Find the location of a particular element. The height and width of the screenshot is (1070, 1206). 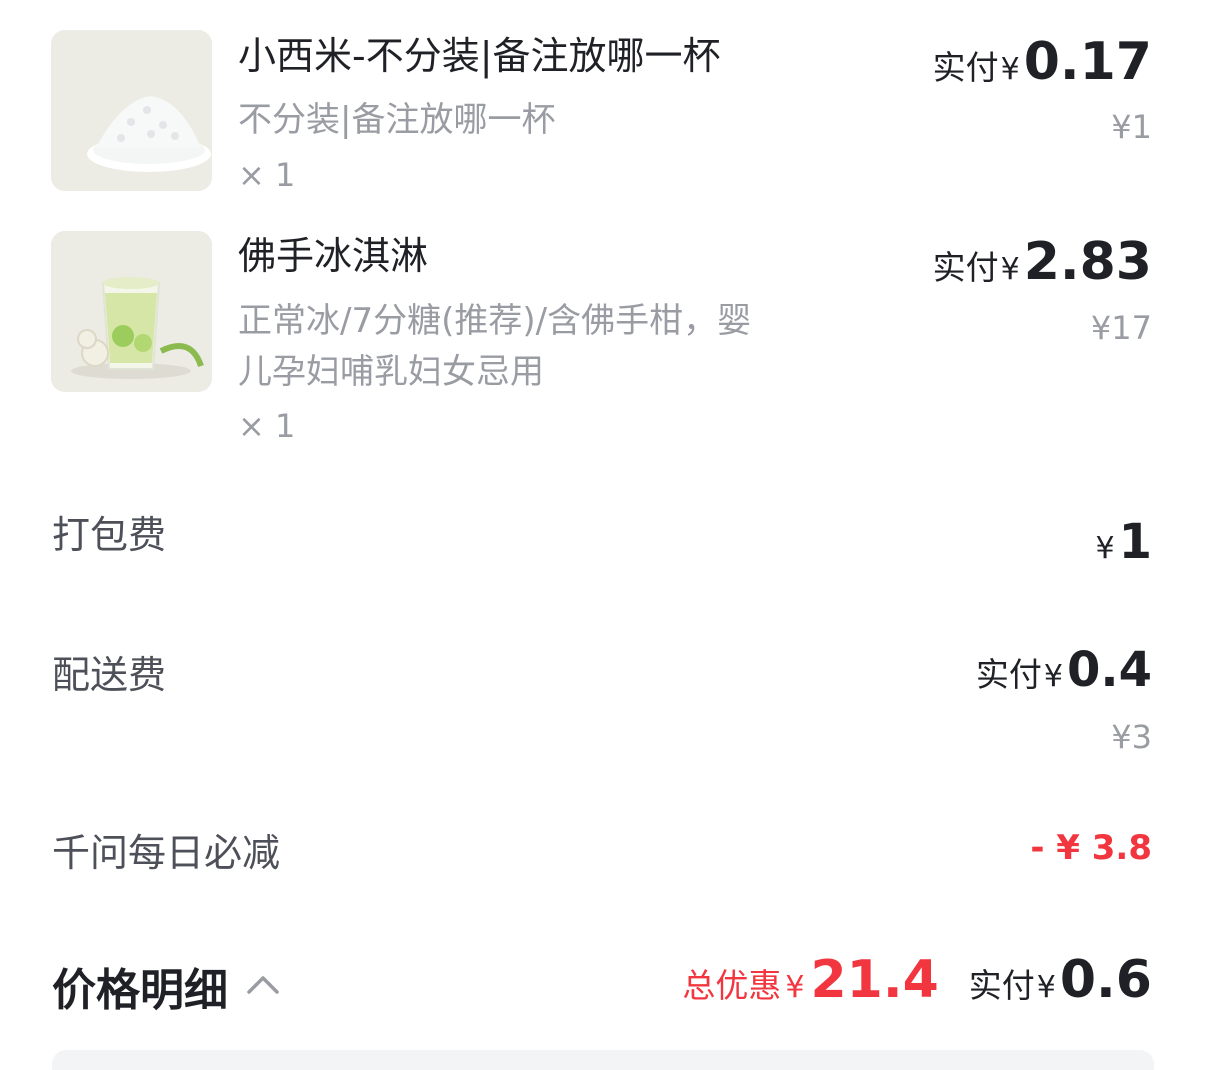

item-spec: 不分装|备注放哪一杯 is located at coordinates (397, 120).